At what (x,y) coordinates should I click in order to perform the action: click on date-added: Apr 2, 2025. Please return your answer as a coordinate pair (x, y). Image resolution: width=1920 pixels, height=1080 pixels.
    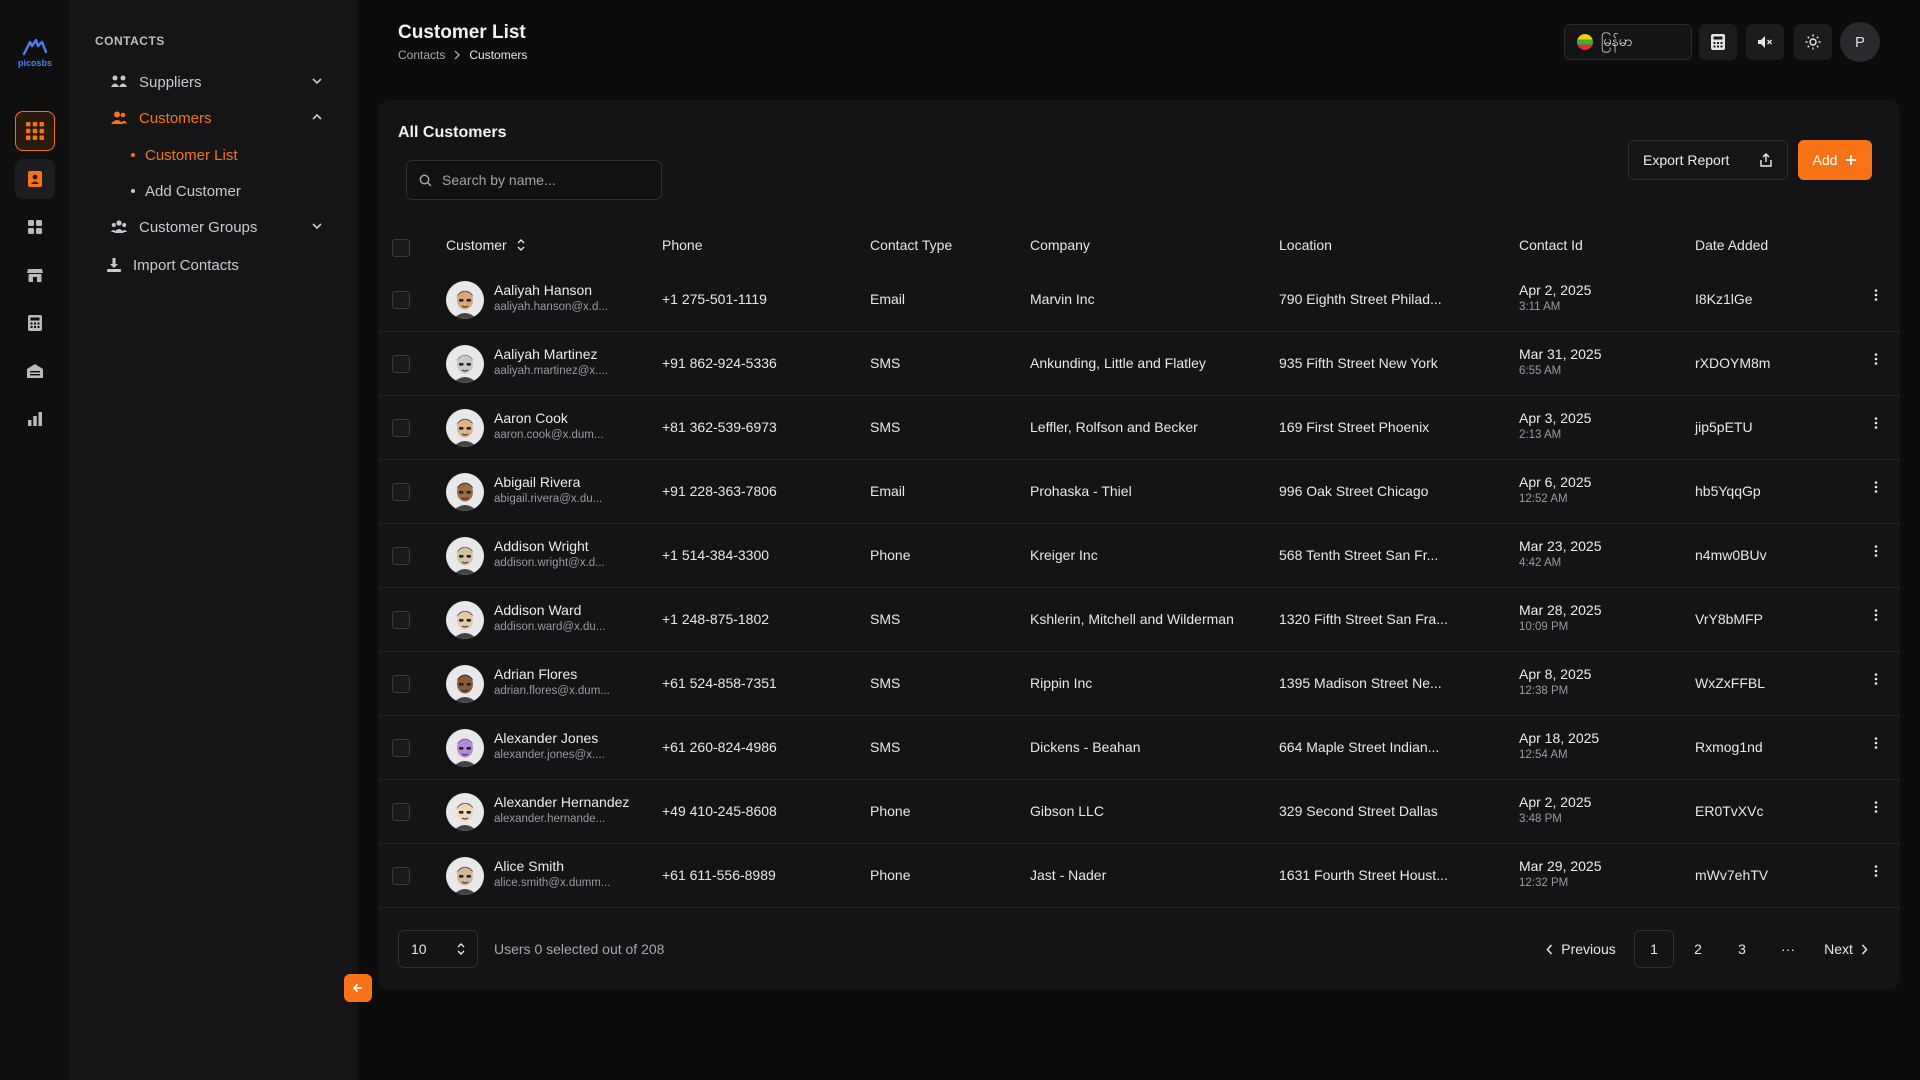
    Looking at the image, I should click on (1555, 802).